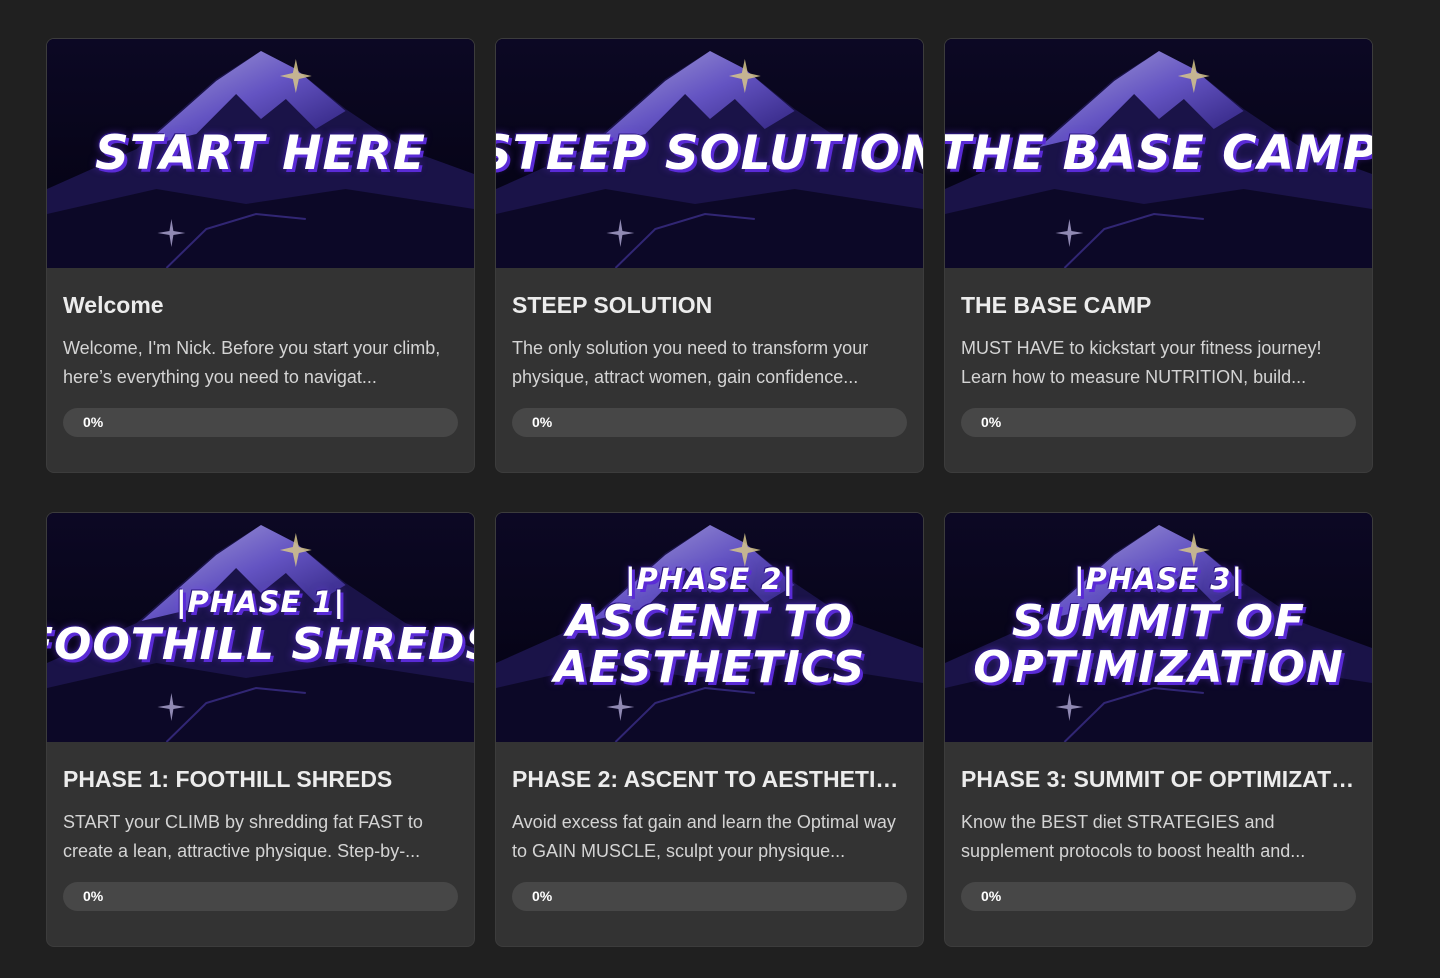 Image resolution: width=1440 pixels, height=978 pixels. Describe the element at coordinates (709, 667) in the screenshot. I see `thumbnail-title-line: AESTHETICS` at that location.